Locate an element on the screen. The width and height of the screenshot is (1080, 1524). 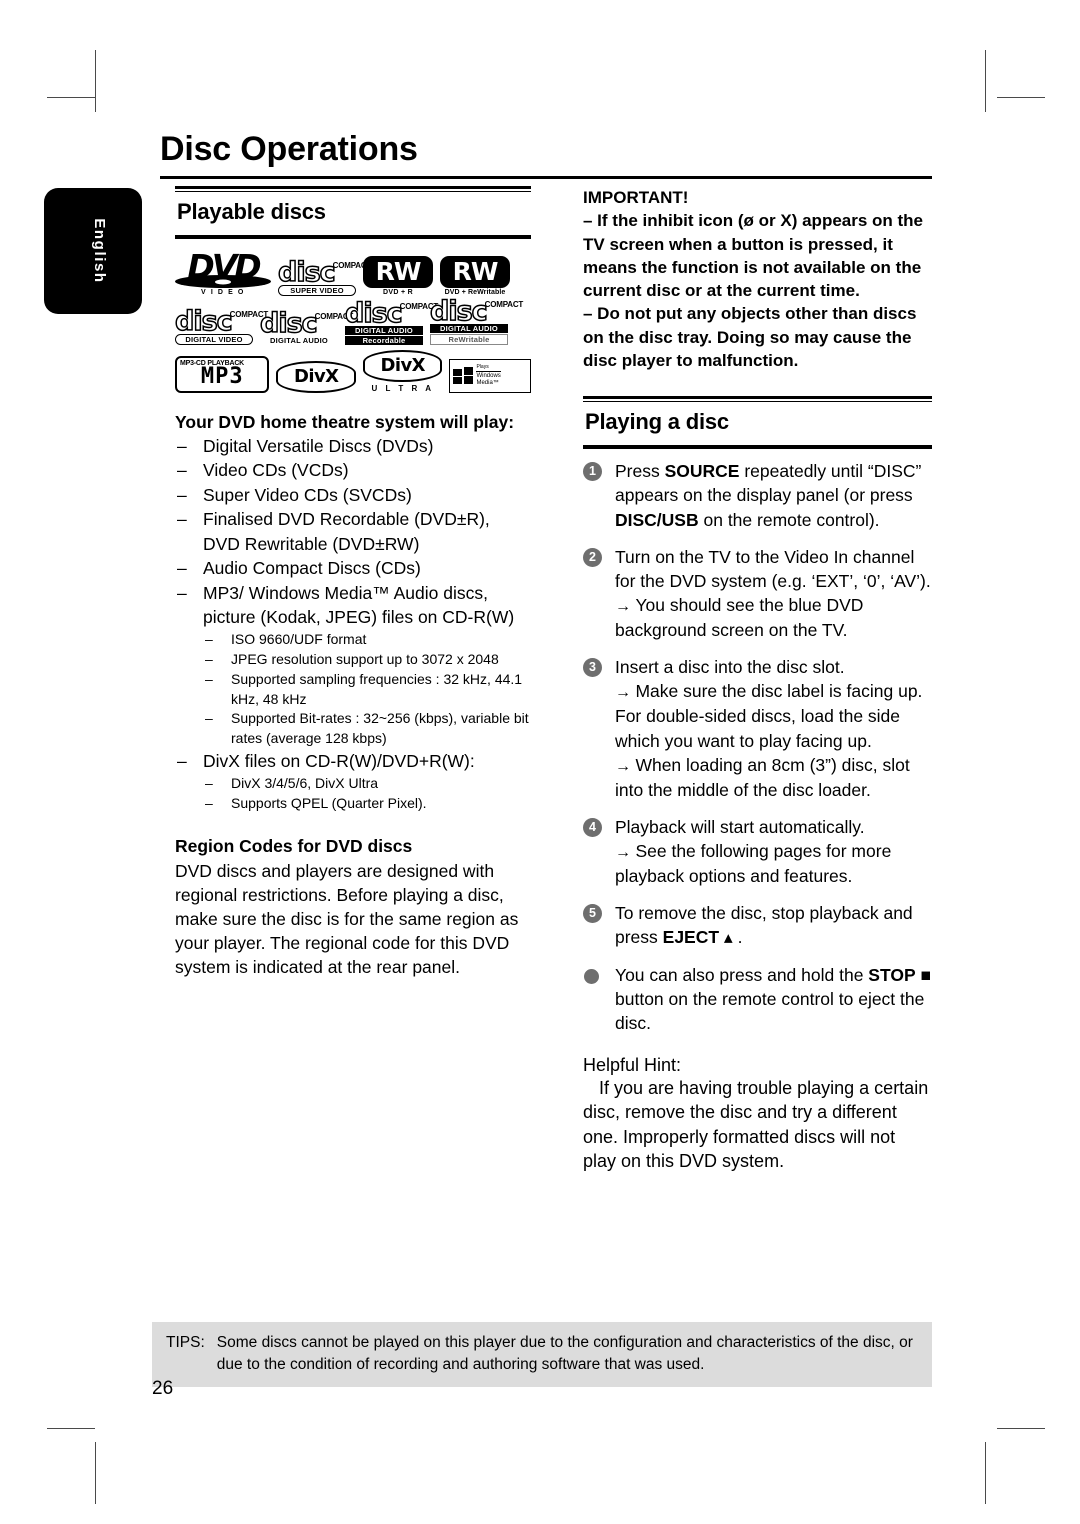
playable-discs-header: Playable discs is located at coordinates (353, 212).